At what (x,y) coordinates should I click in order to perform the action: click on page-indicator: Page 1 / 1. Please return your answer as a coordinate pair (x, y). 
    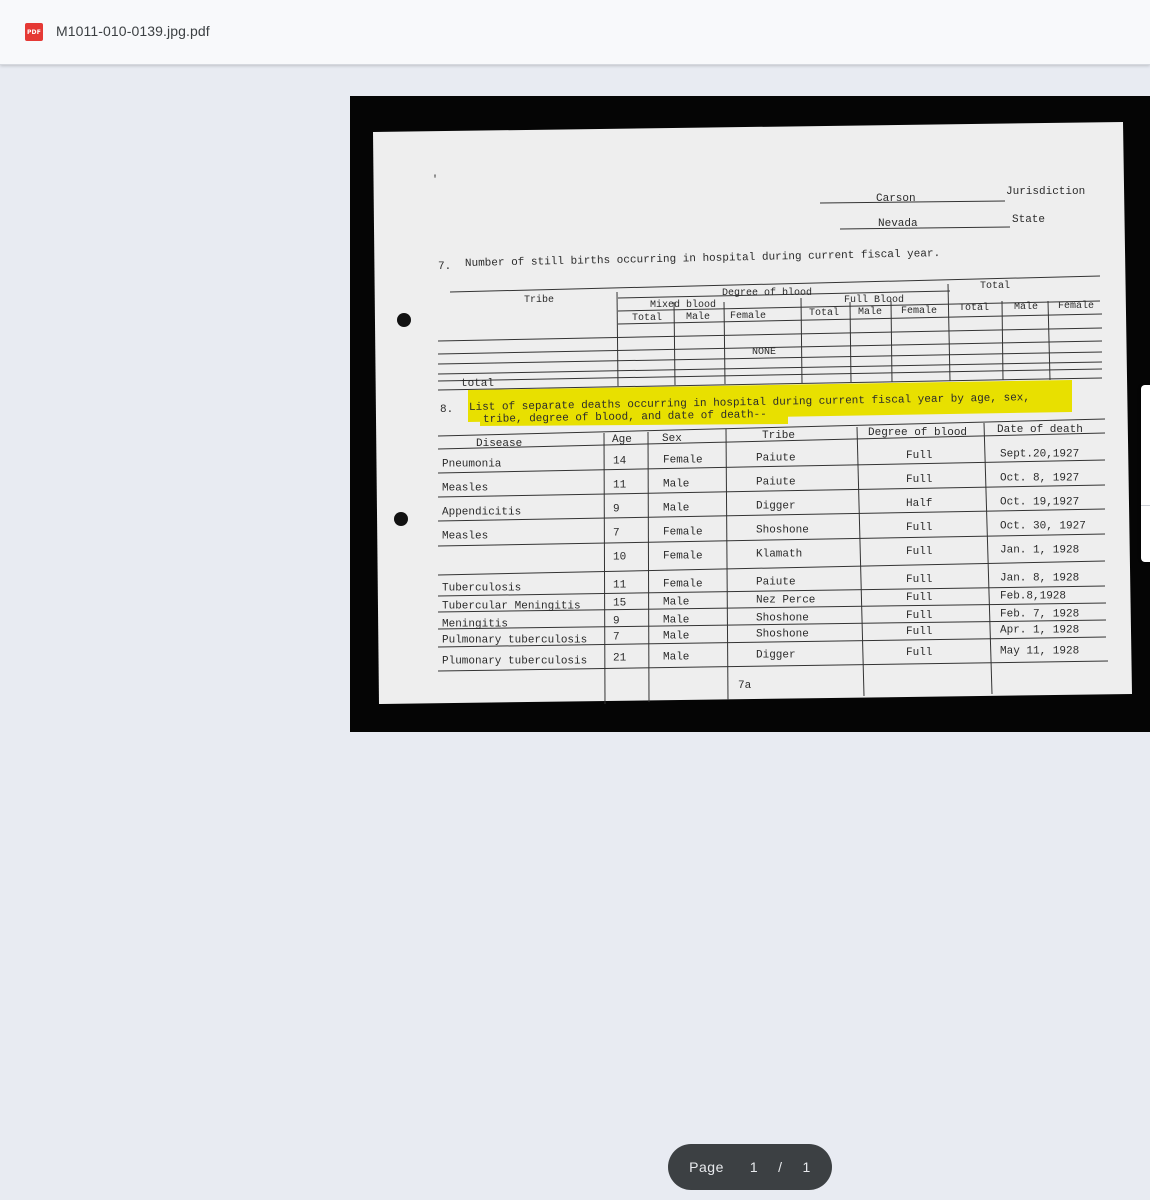
    Looking at the image, I should click on (750, 1167).